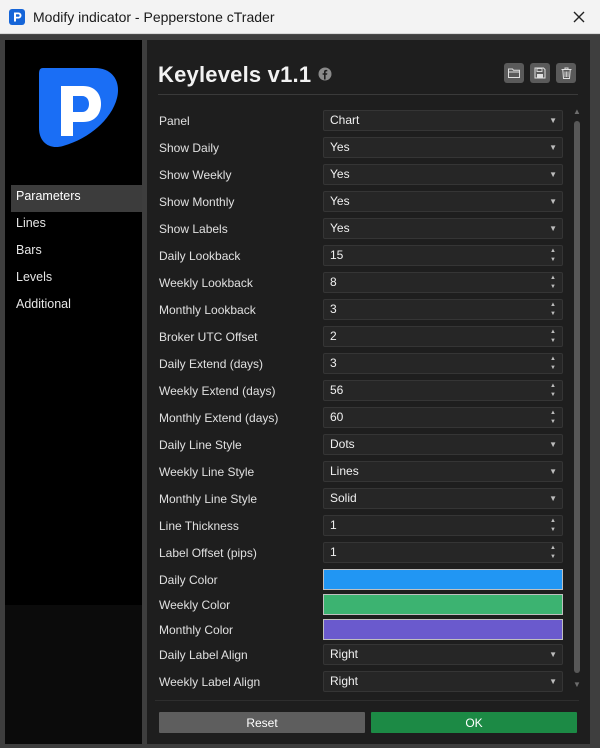 The image size is (600, 748). I want to click on weekly-line-style-select: Lines ▼, so click(443, 471).